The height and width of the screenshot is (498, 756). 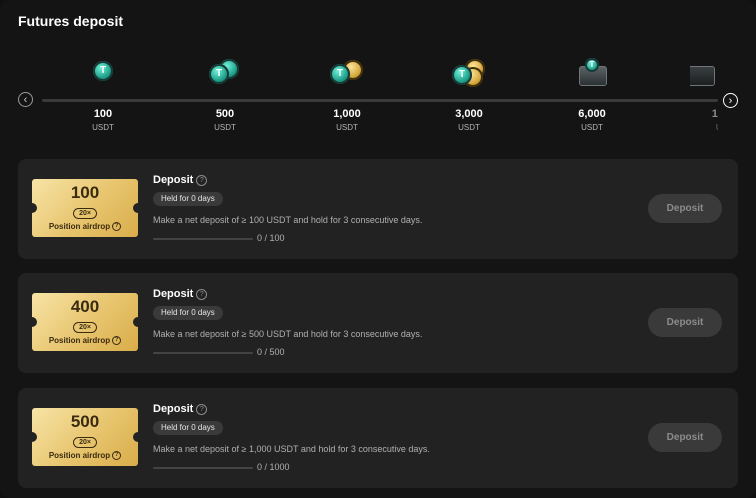 I want to click on tier-clip: 10, US, so click(x=704, y=98).